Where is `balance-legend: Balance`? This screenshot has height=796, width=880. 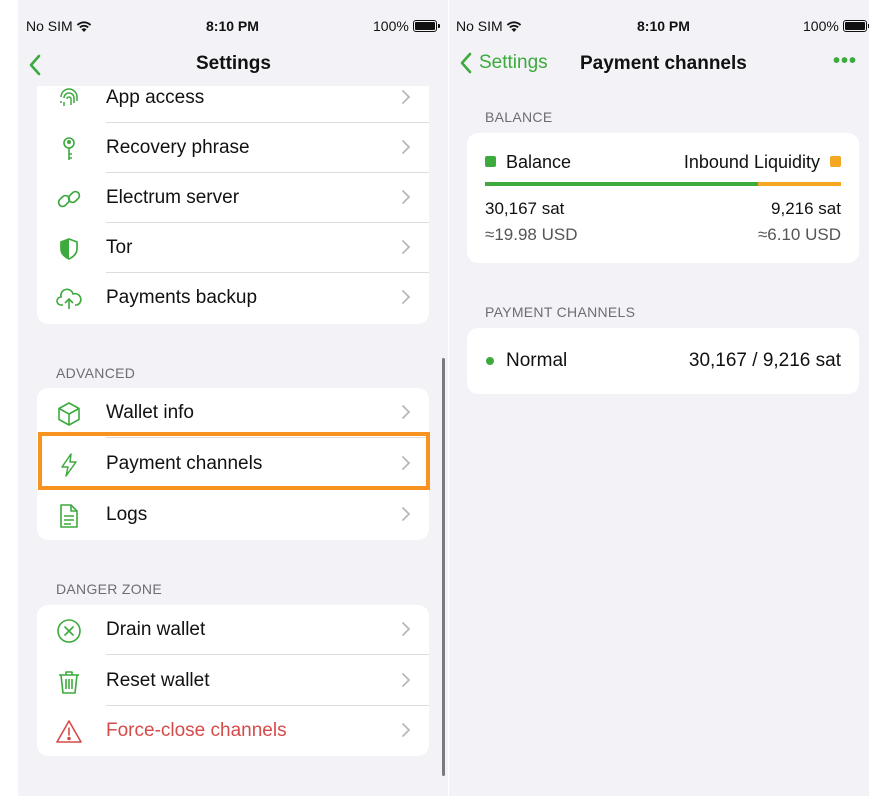 balance-legend: Balance is located at coordinates (528, 162).